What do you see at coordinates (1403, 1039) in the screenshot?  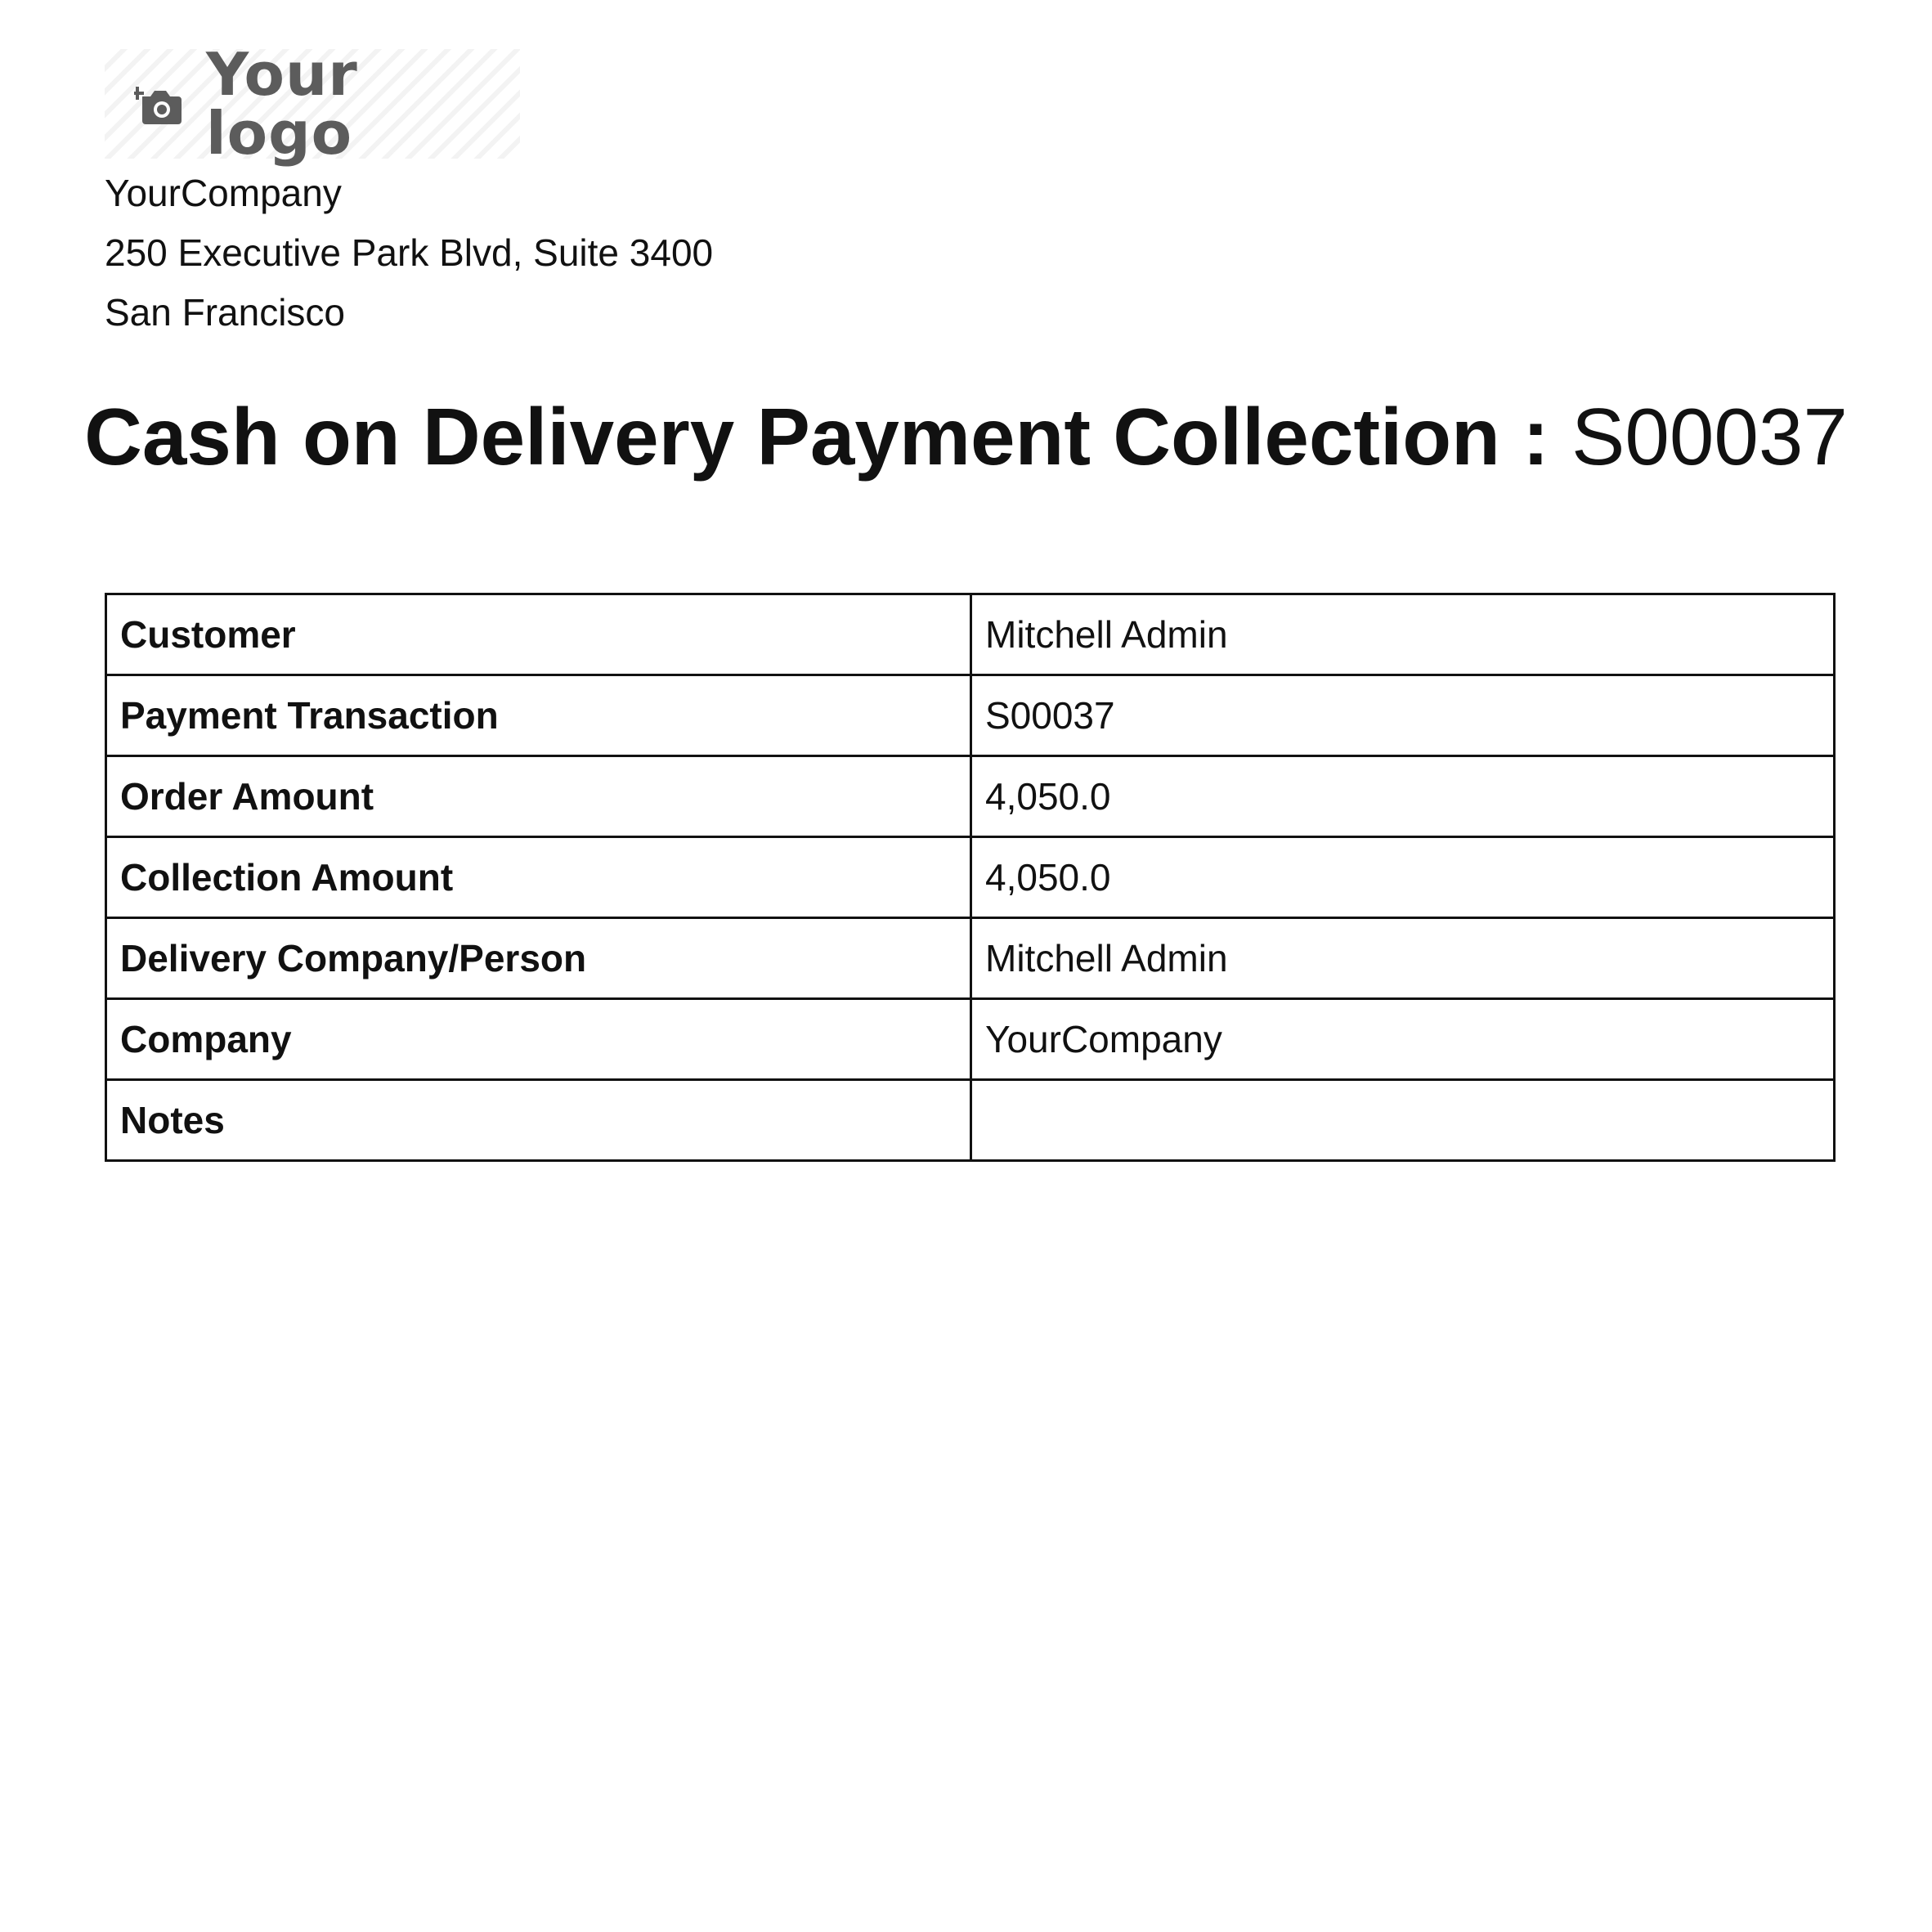 I see `company-value: YourCompany` at bounding box center [1403, 1039].